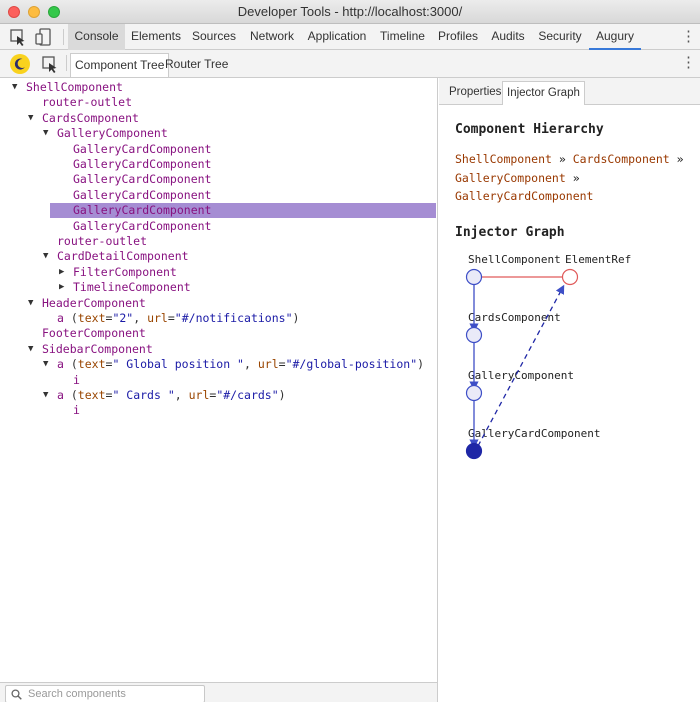 The width and height of the screenshot is (700, 702). Describe the element at coordinates (96, 37) in the screenshot. I see `tab-console: Console` at that location.